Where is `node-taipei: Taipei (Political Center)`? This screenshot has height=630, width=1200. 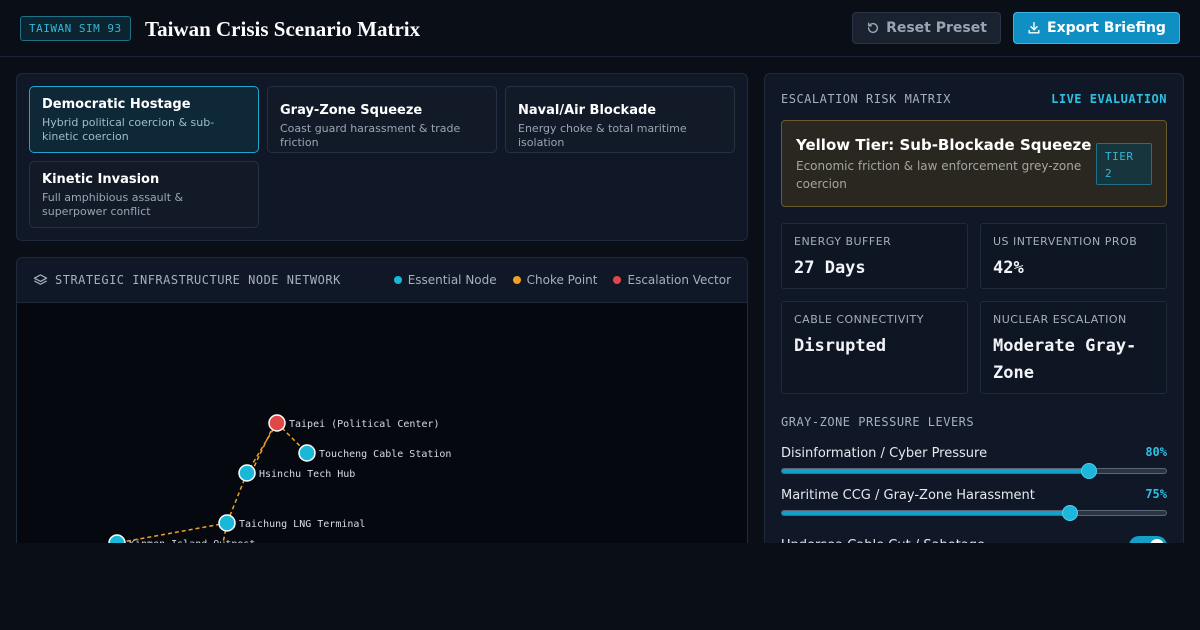 node-taipei: Taipei (Political Center) is located at coordinates (354, 423).